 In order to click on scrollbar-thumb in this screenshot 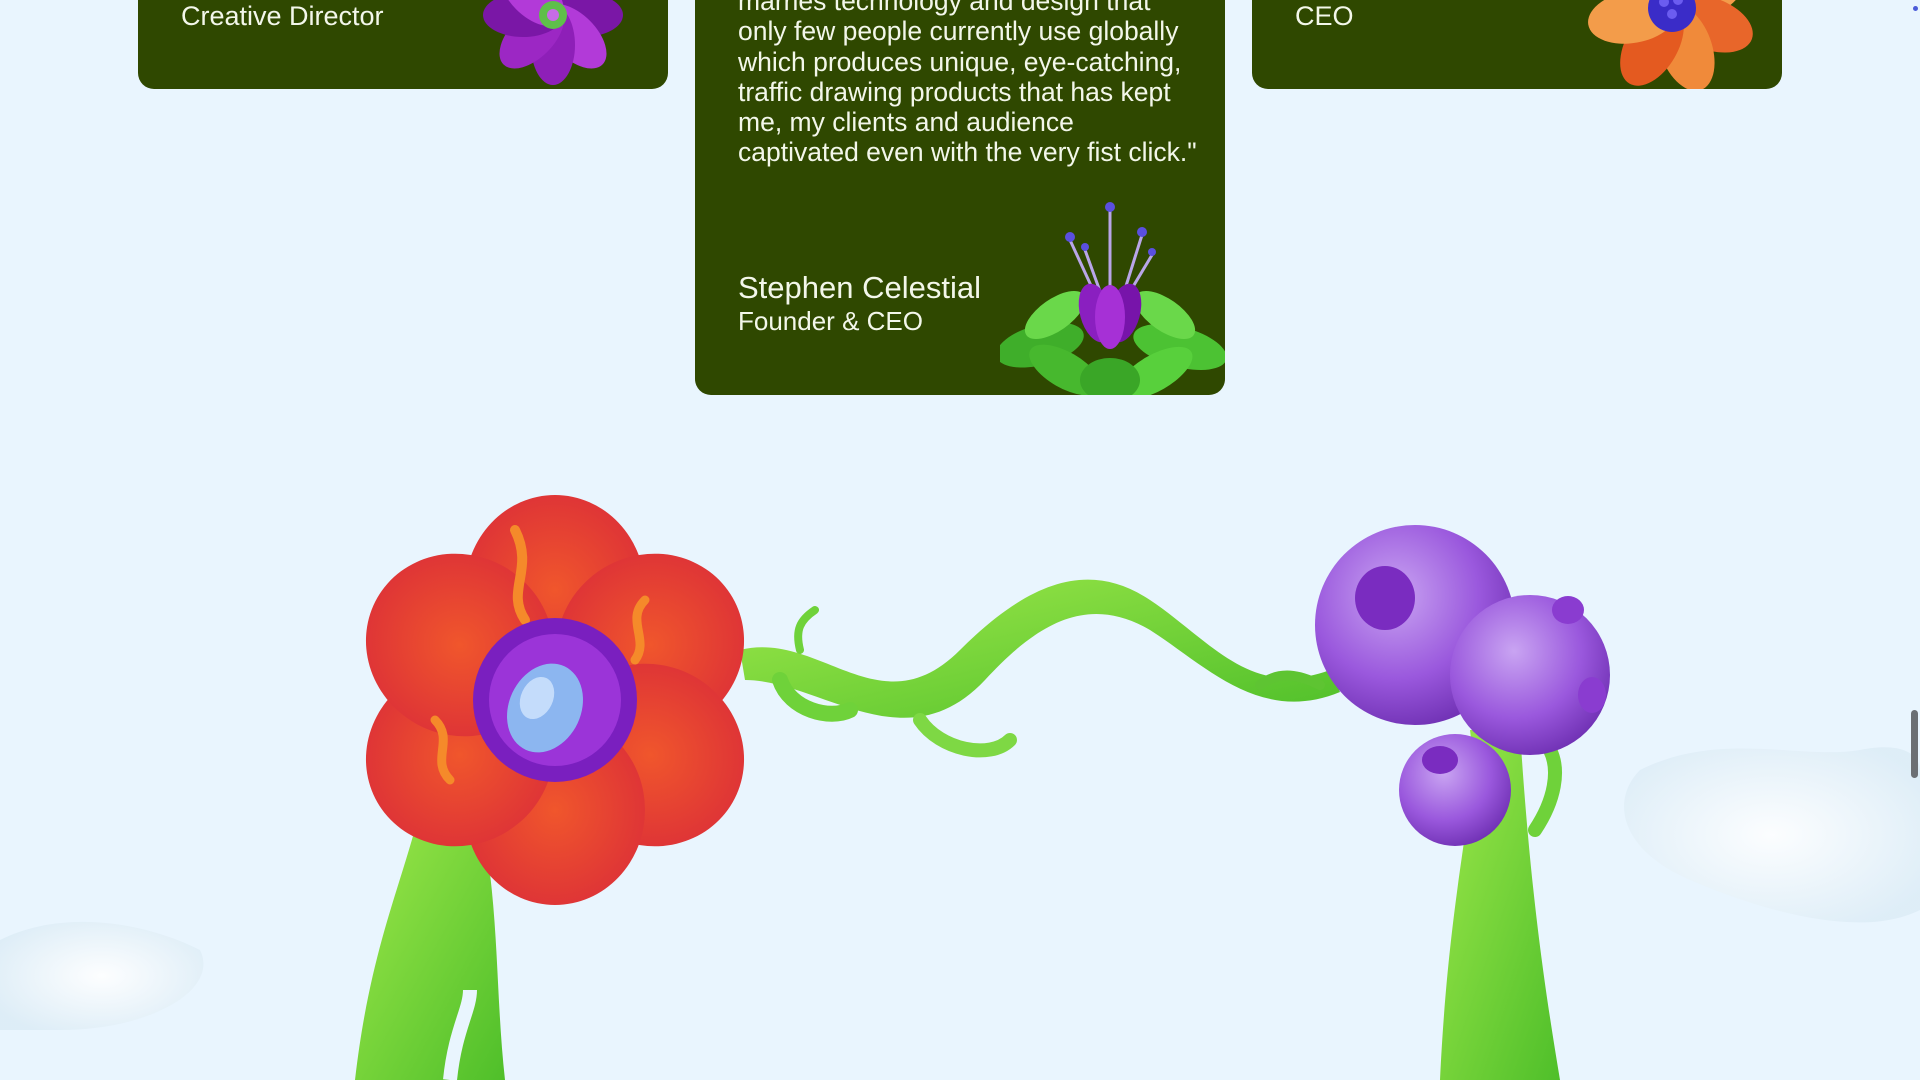, I will do `click(1914, 744)`.